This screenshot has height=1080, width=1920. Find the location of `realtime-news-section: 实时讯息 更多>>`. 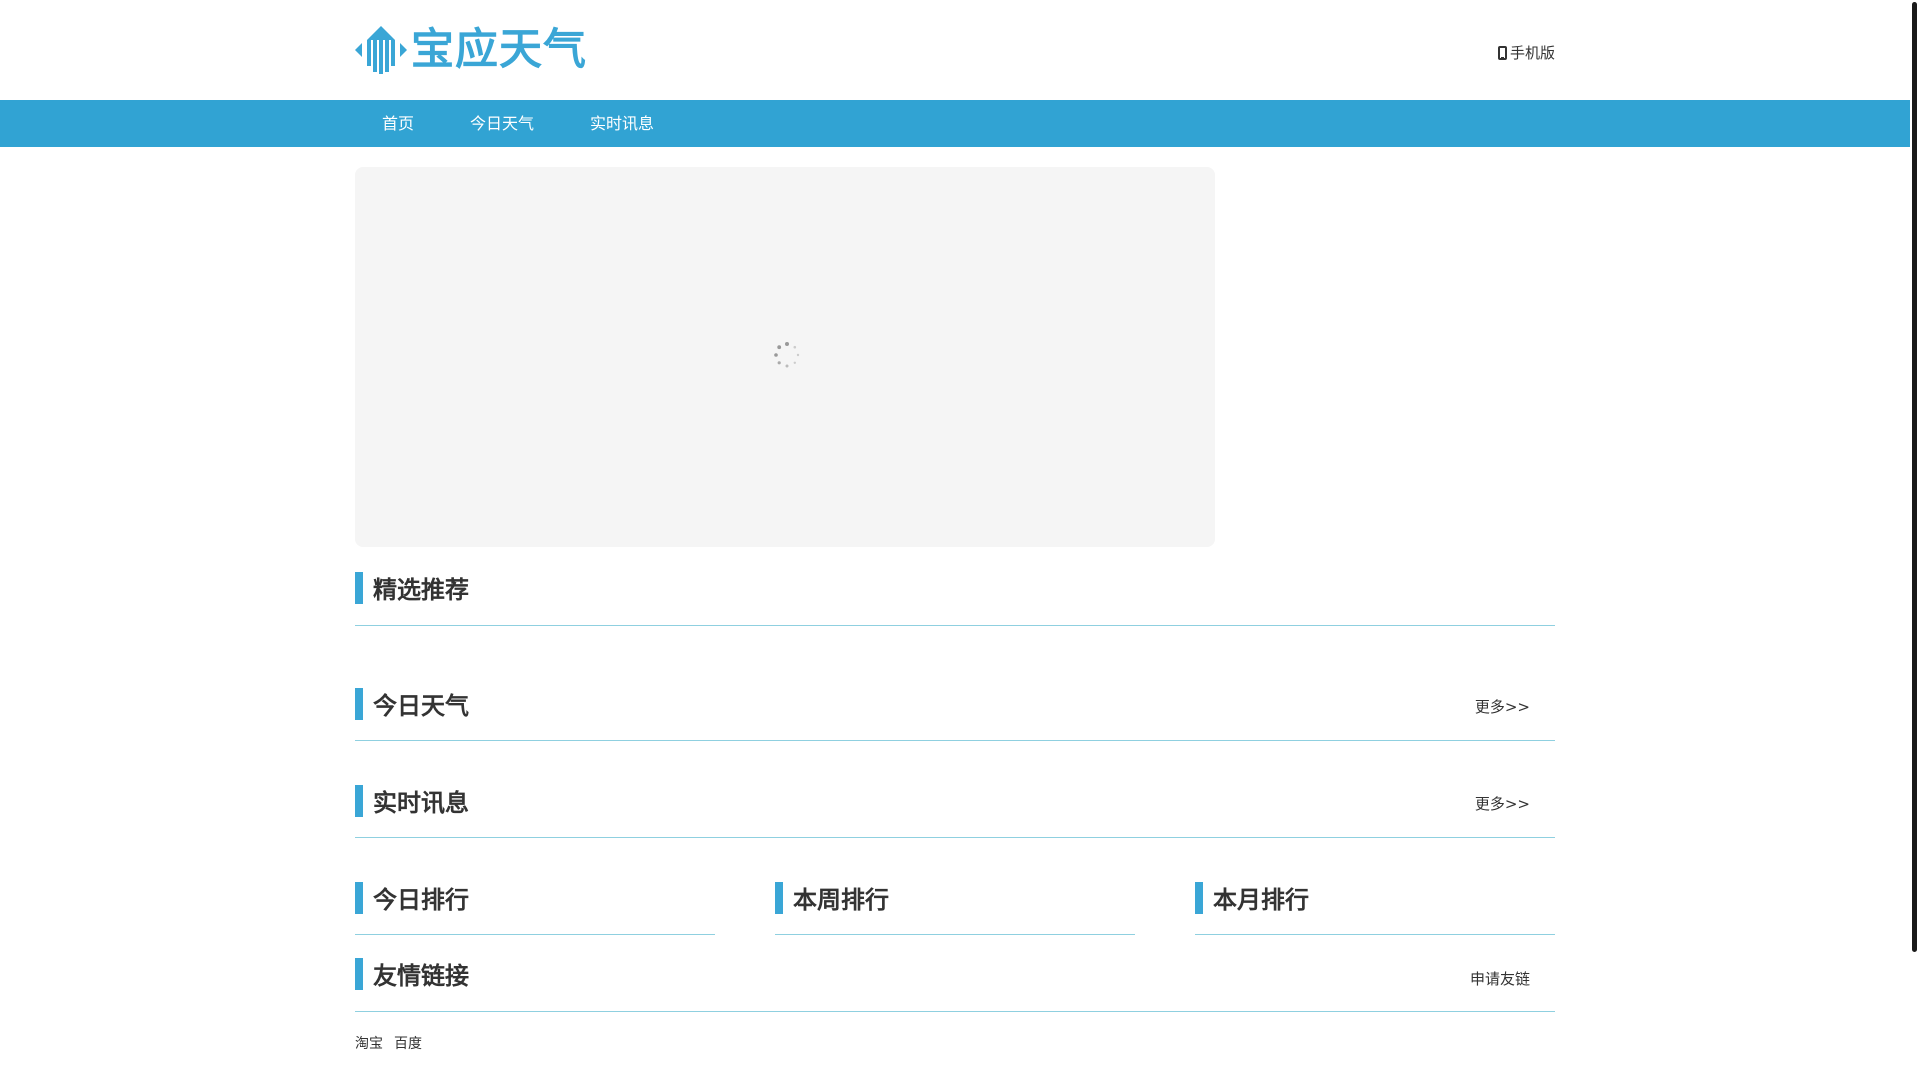

realtime-news-section: 实时讯息 更多>> is located at coordinates (955, 809).